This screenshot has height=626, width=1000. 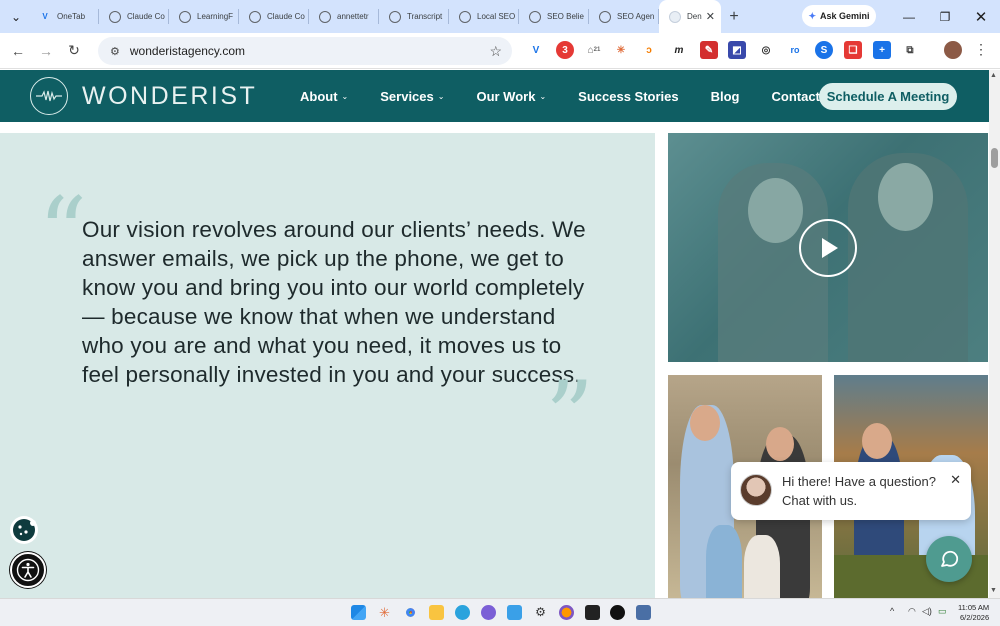 What do you see at coordinates (46, 51) in the screenshot?
I see `forward-button: →` at bounding box center [46, 51].